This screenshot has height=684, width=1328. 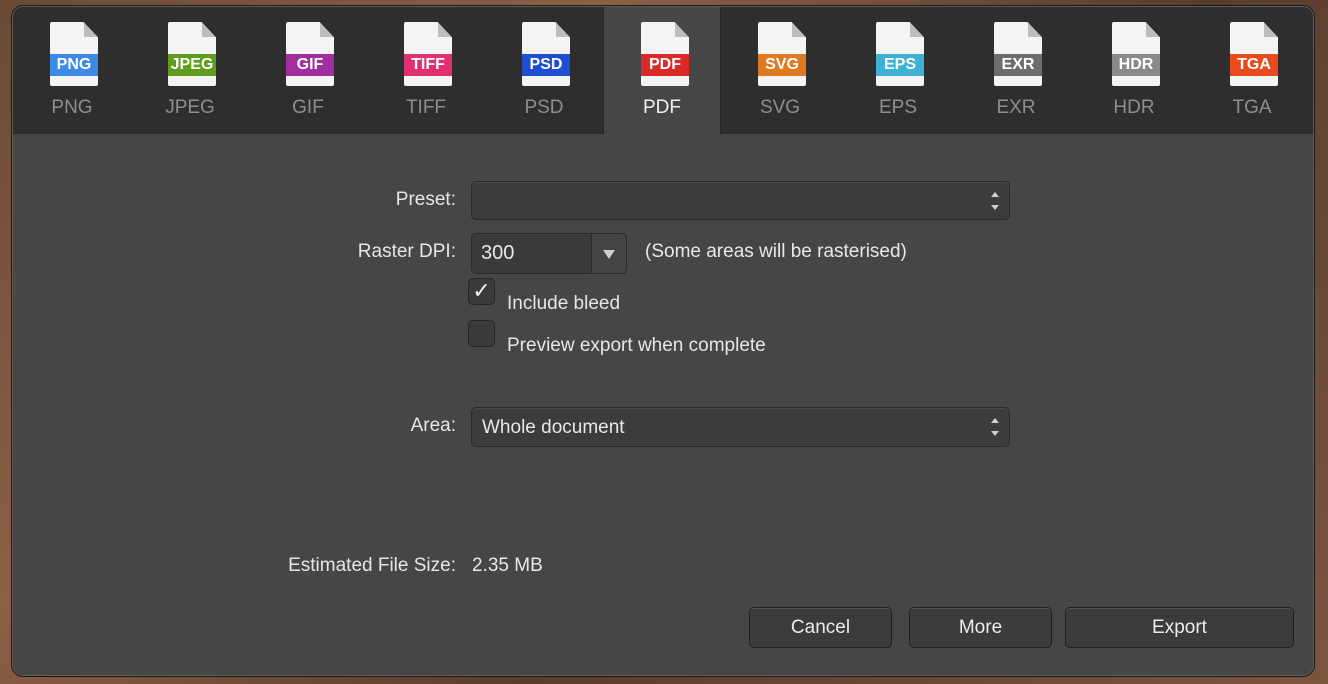 I want to click on pdf-file-icon: PDF, so click(x=665, y=54).